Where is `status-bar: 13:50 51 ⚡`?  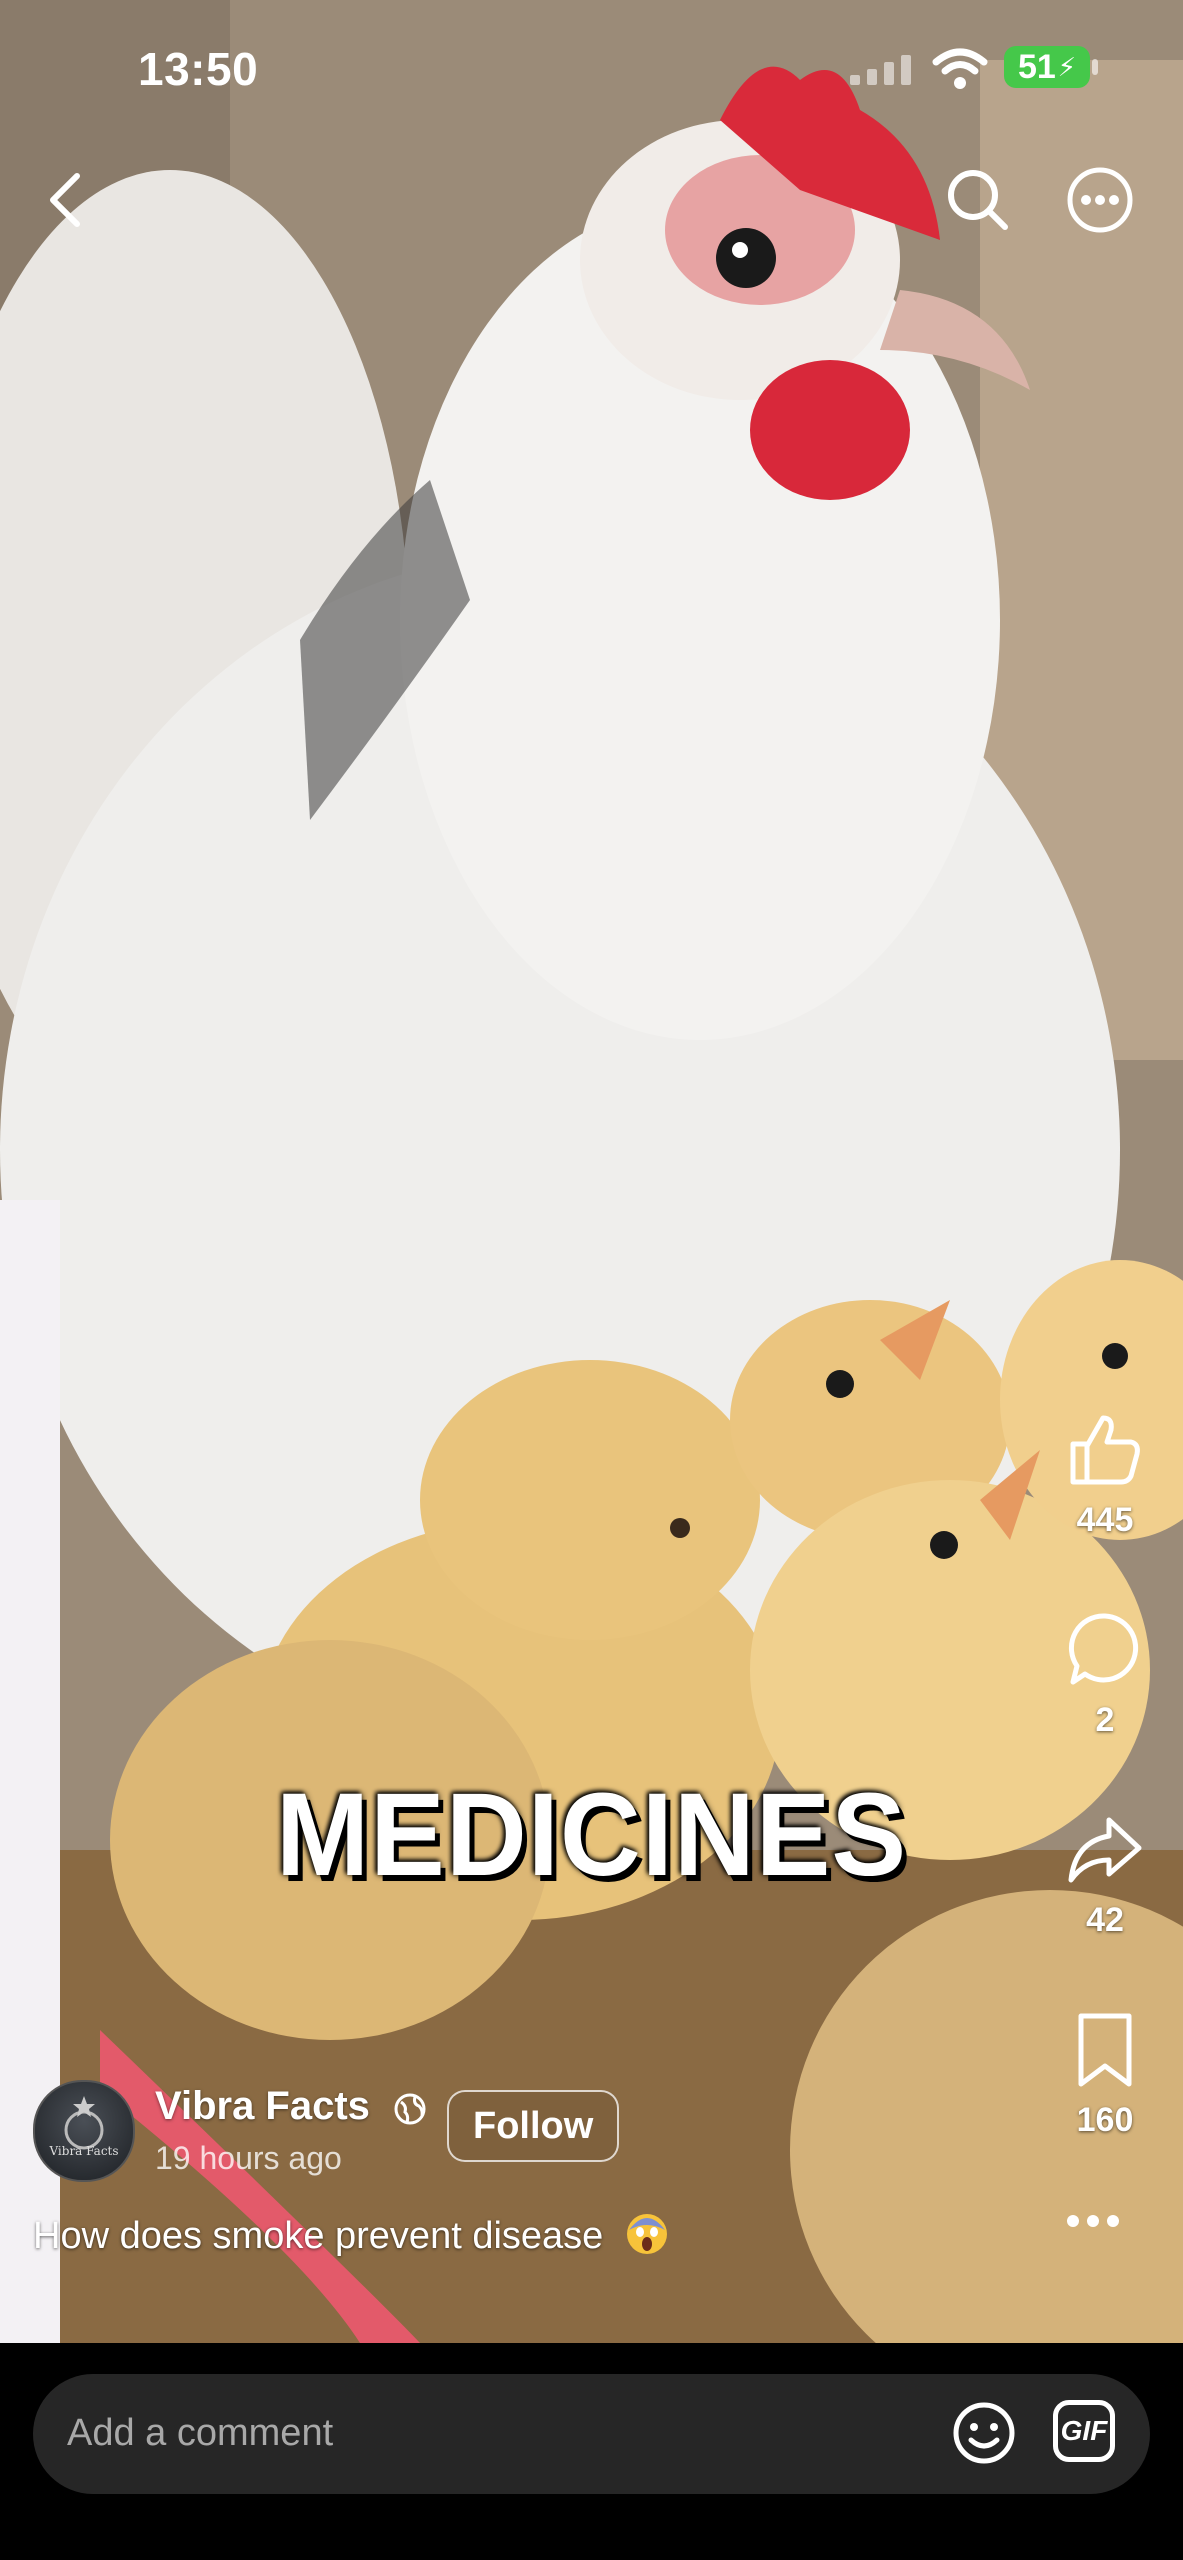
status-bar: 13:50 51 ⚡ is located at coordinates (591, 70).